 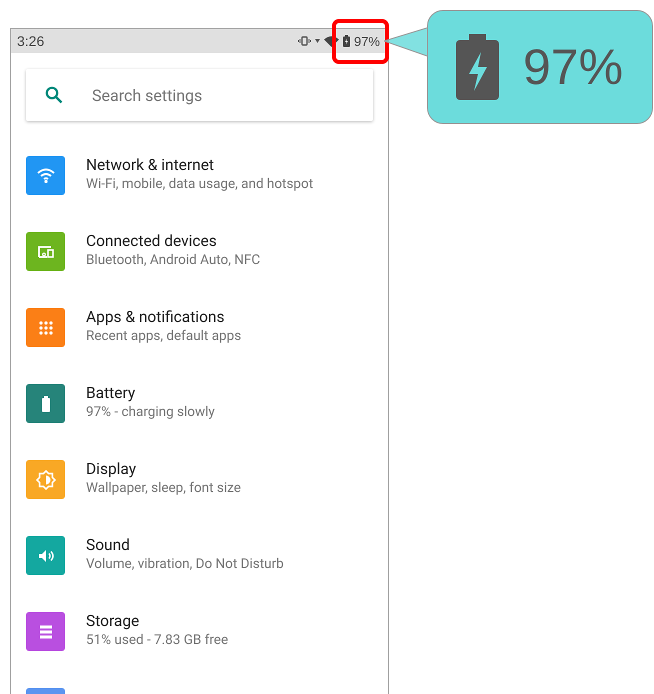 I want to click on item-title: Connected devices, so click(x=152, y=241).